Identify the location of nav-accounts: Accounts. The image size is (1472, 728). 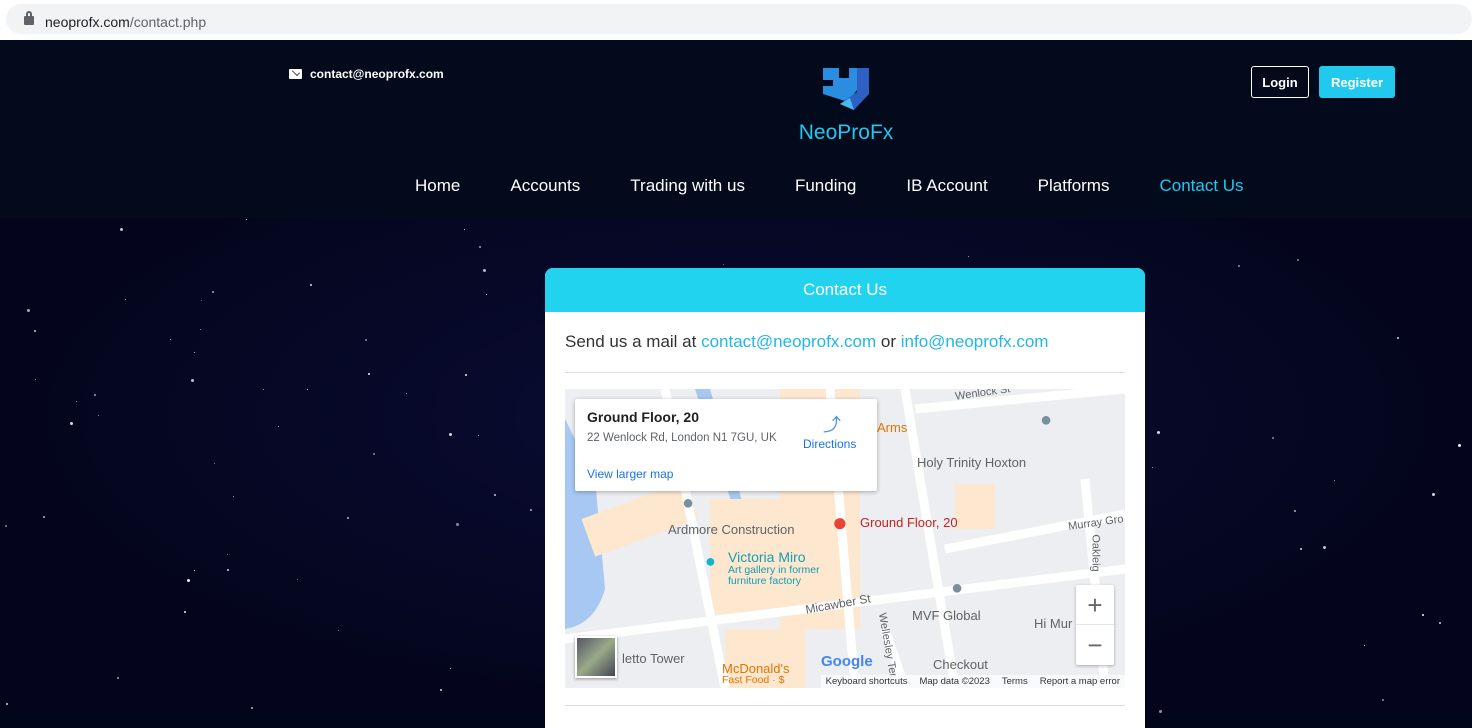
(545, 186).